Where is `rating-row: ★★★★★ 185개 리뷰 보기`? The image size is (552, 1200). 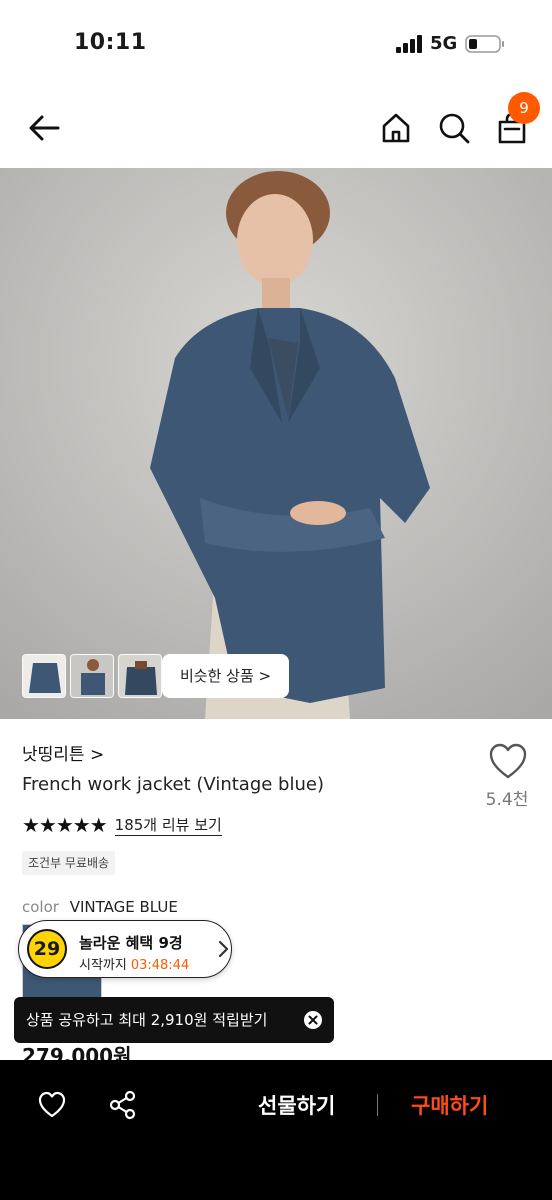 rating-row: ★★★★★ 185개 리뷰 보기 is located at coordinates (122, 825).